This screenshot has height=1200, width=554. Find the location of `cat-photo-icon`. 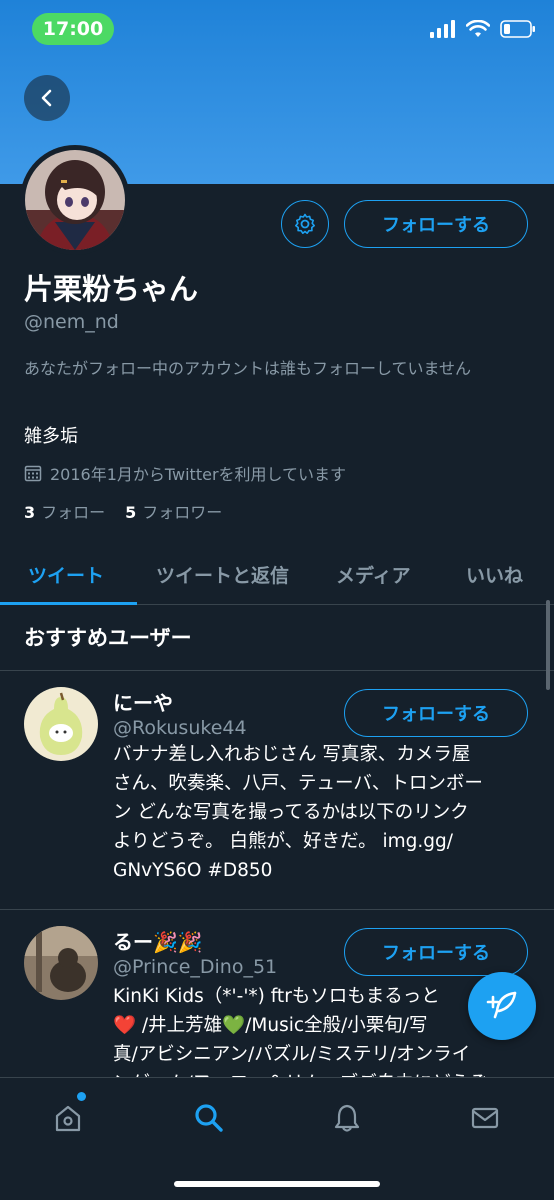

cat-photo-icon is located at coordinates (61, 963).